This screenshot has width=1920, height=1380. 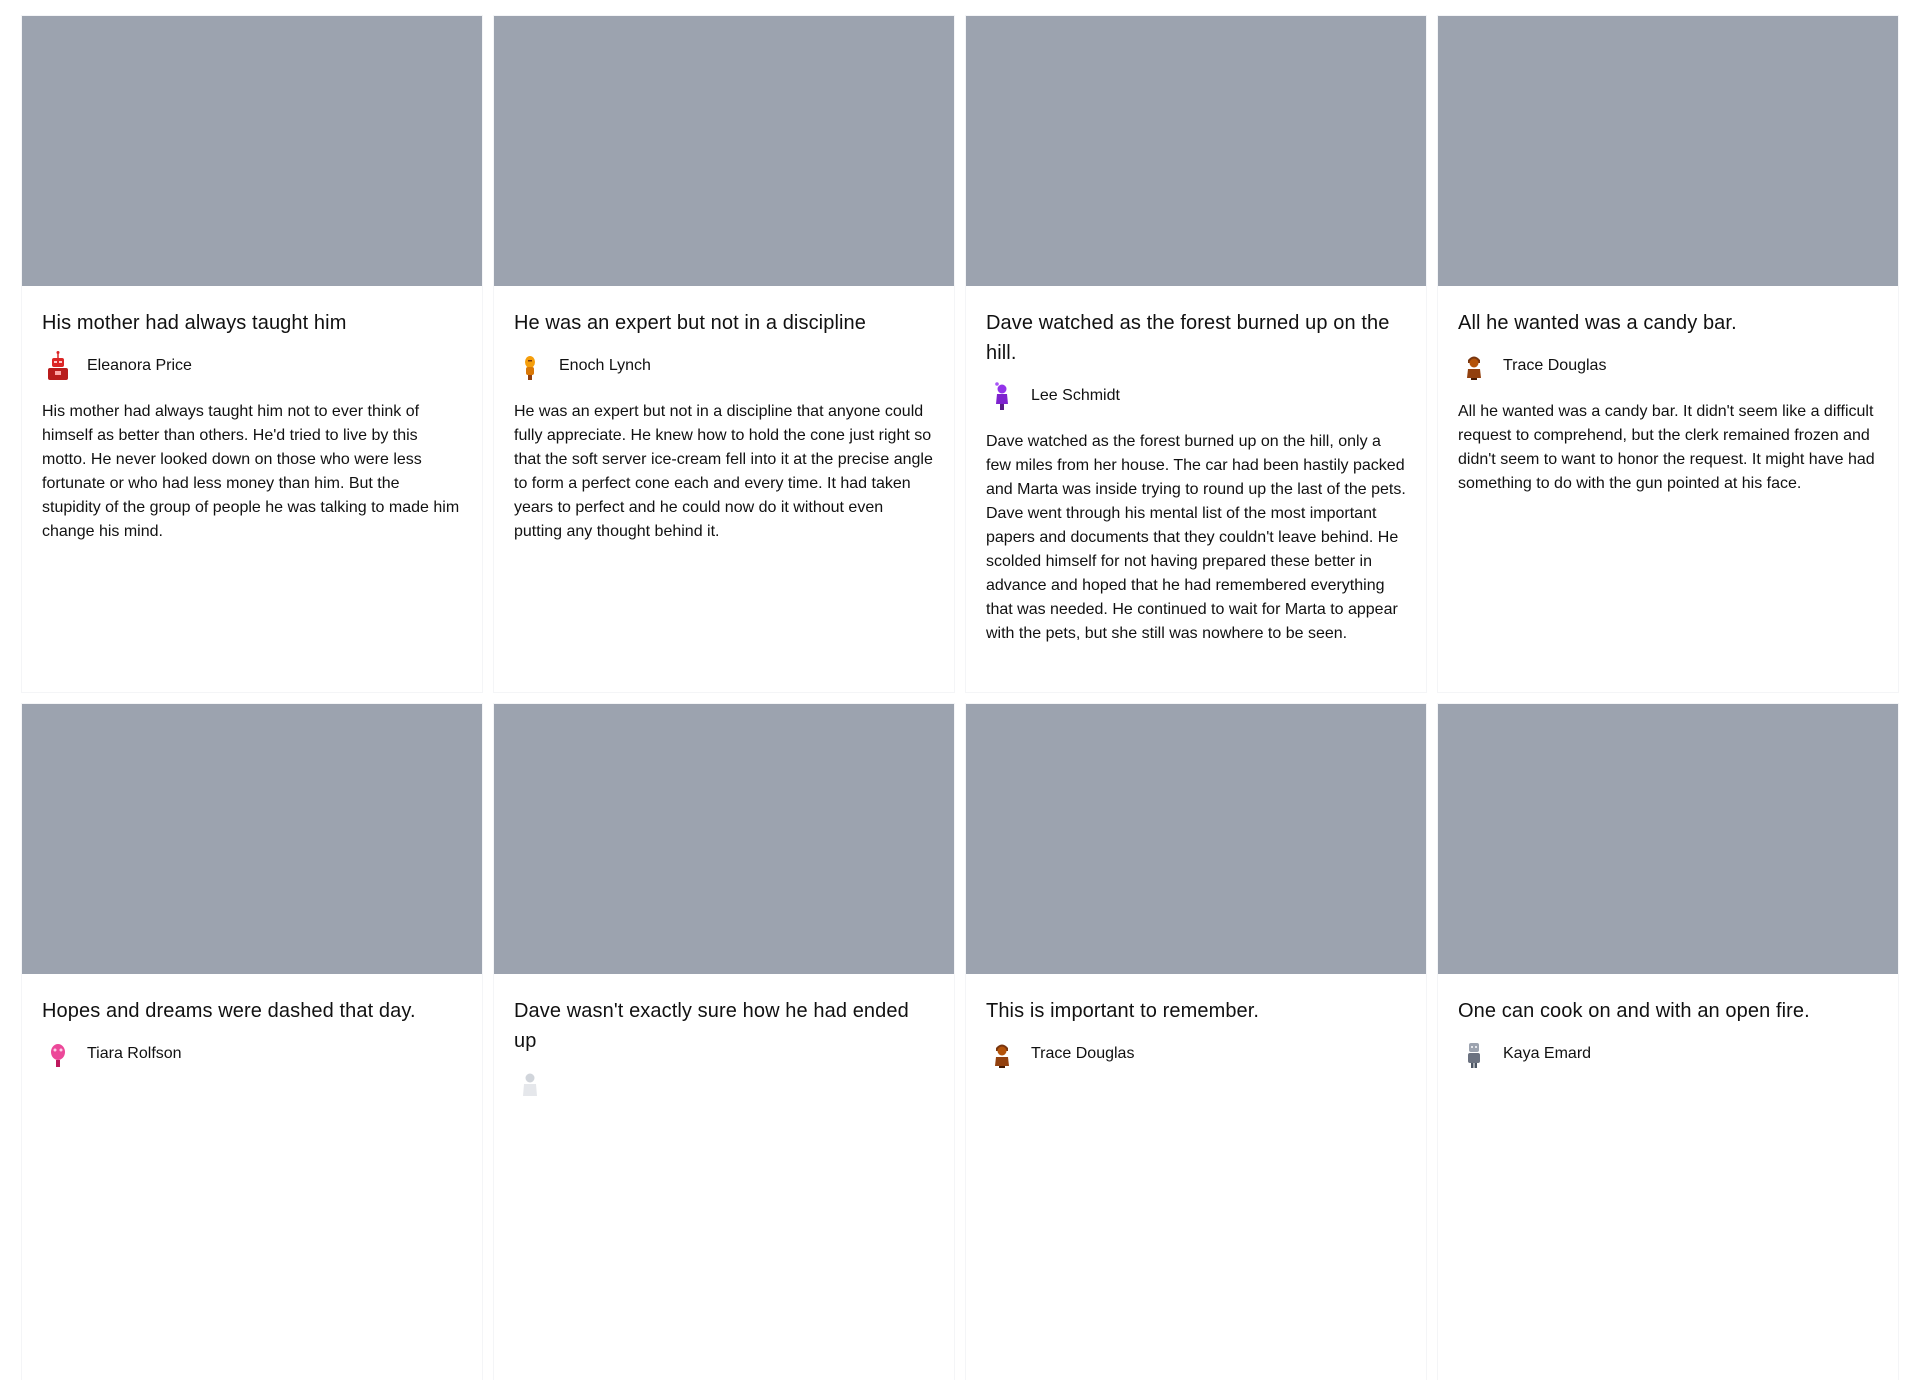 I want to click on card-title: Hopes and dreams were dashed that day., so click(x=252, y=1011).